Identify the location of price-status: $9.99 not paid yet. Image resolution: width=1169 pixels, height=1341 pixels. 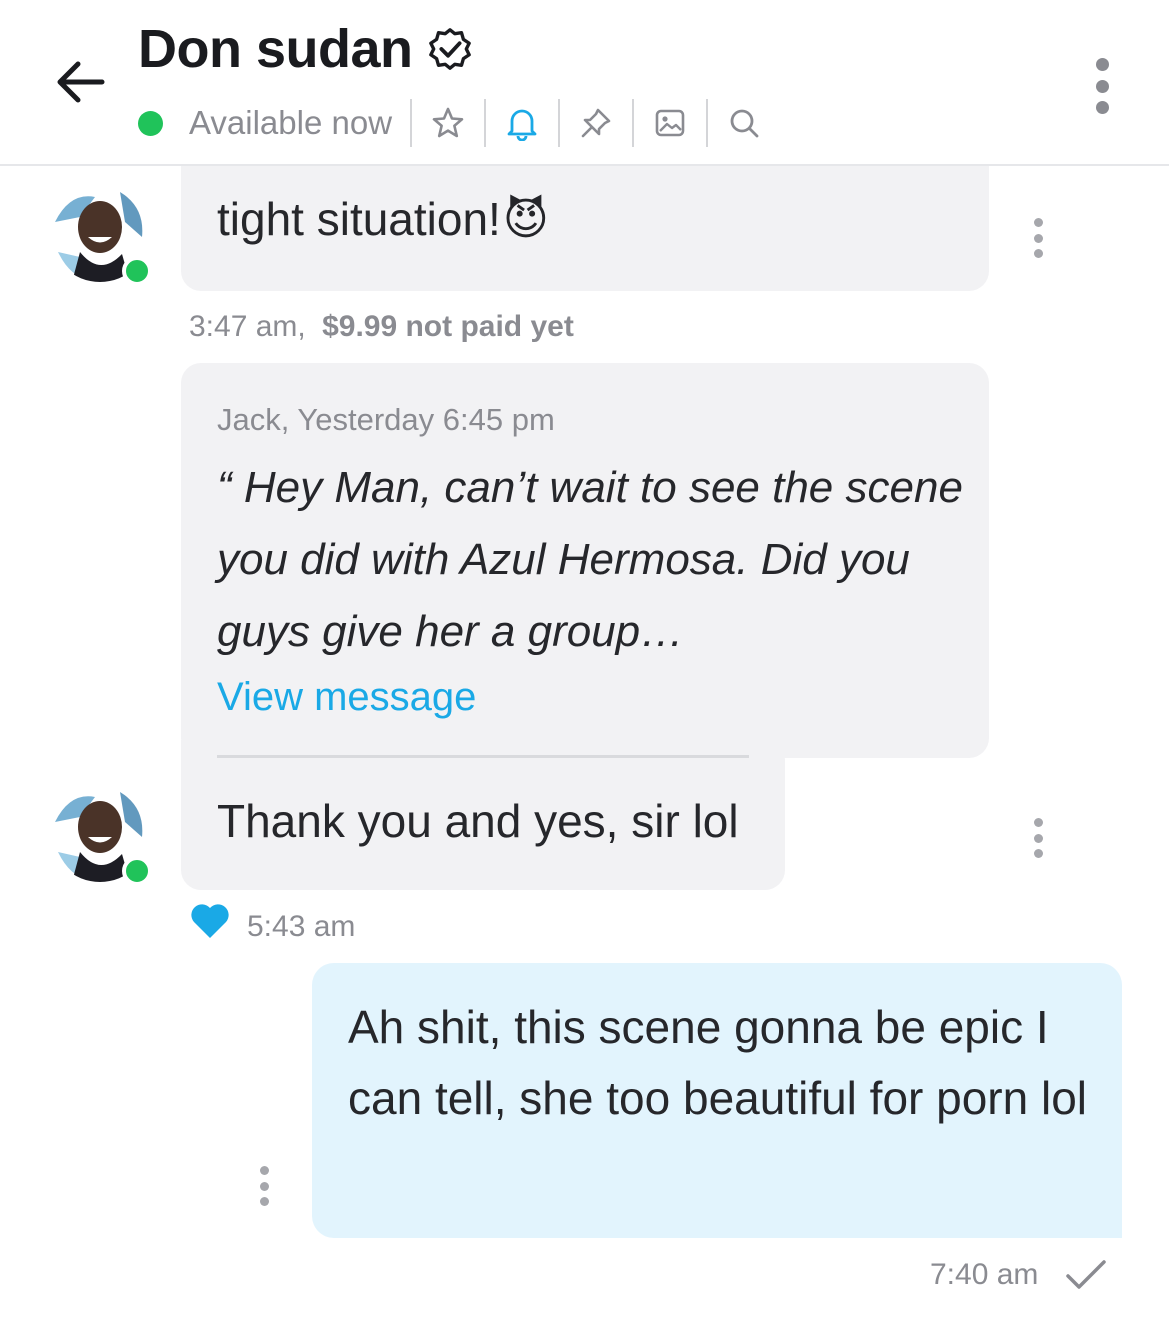
(448, 326).